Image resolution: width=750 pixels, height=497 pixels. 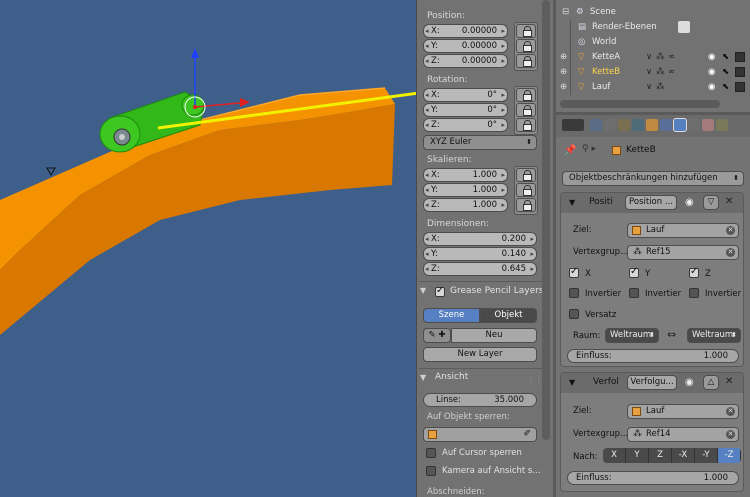 I want to click on sidebar-scrollbar, so click(x=546, y=220).